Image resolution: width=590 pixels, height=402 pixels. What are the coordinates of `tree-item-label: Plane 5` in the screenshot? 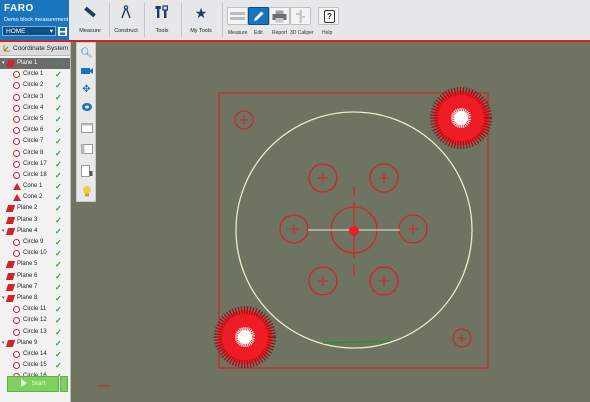 It's located at (27, 264).